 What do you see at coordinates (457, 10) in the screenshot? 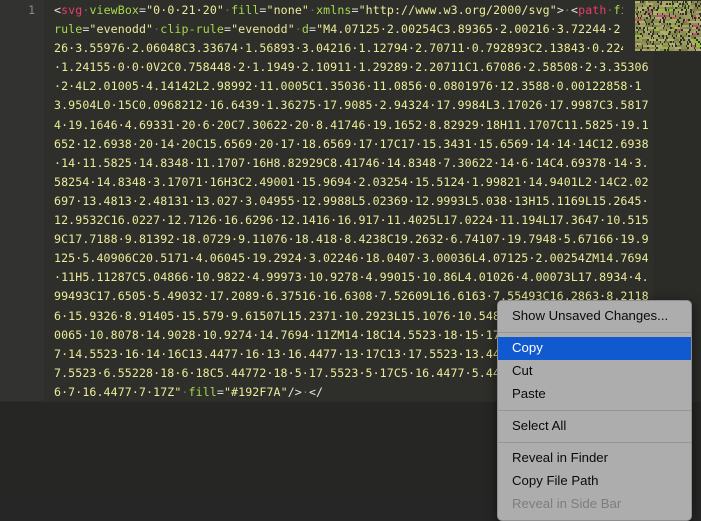
I see `code-token-str: "http://www.w3.org/2000/svg"` at bounding box center [457, 10].